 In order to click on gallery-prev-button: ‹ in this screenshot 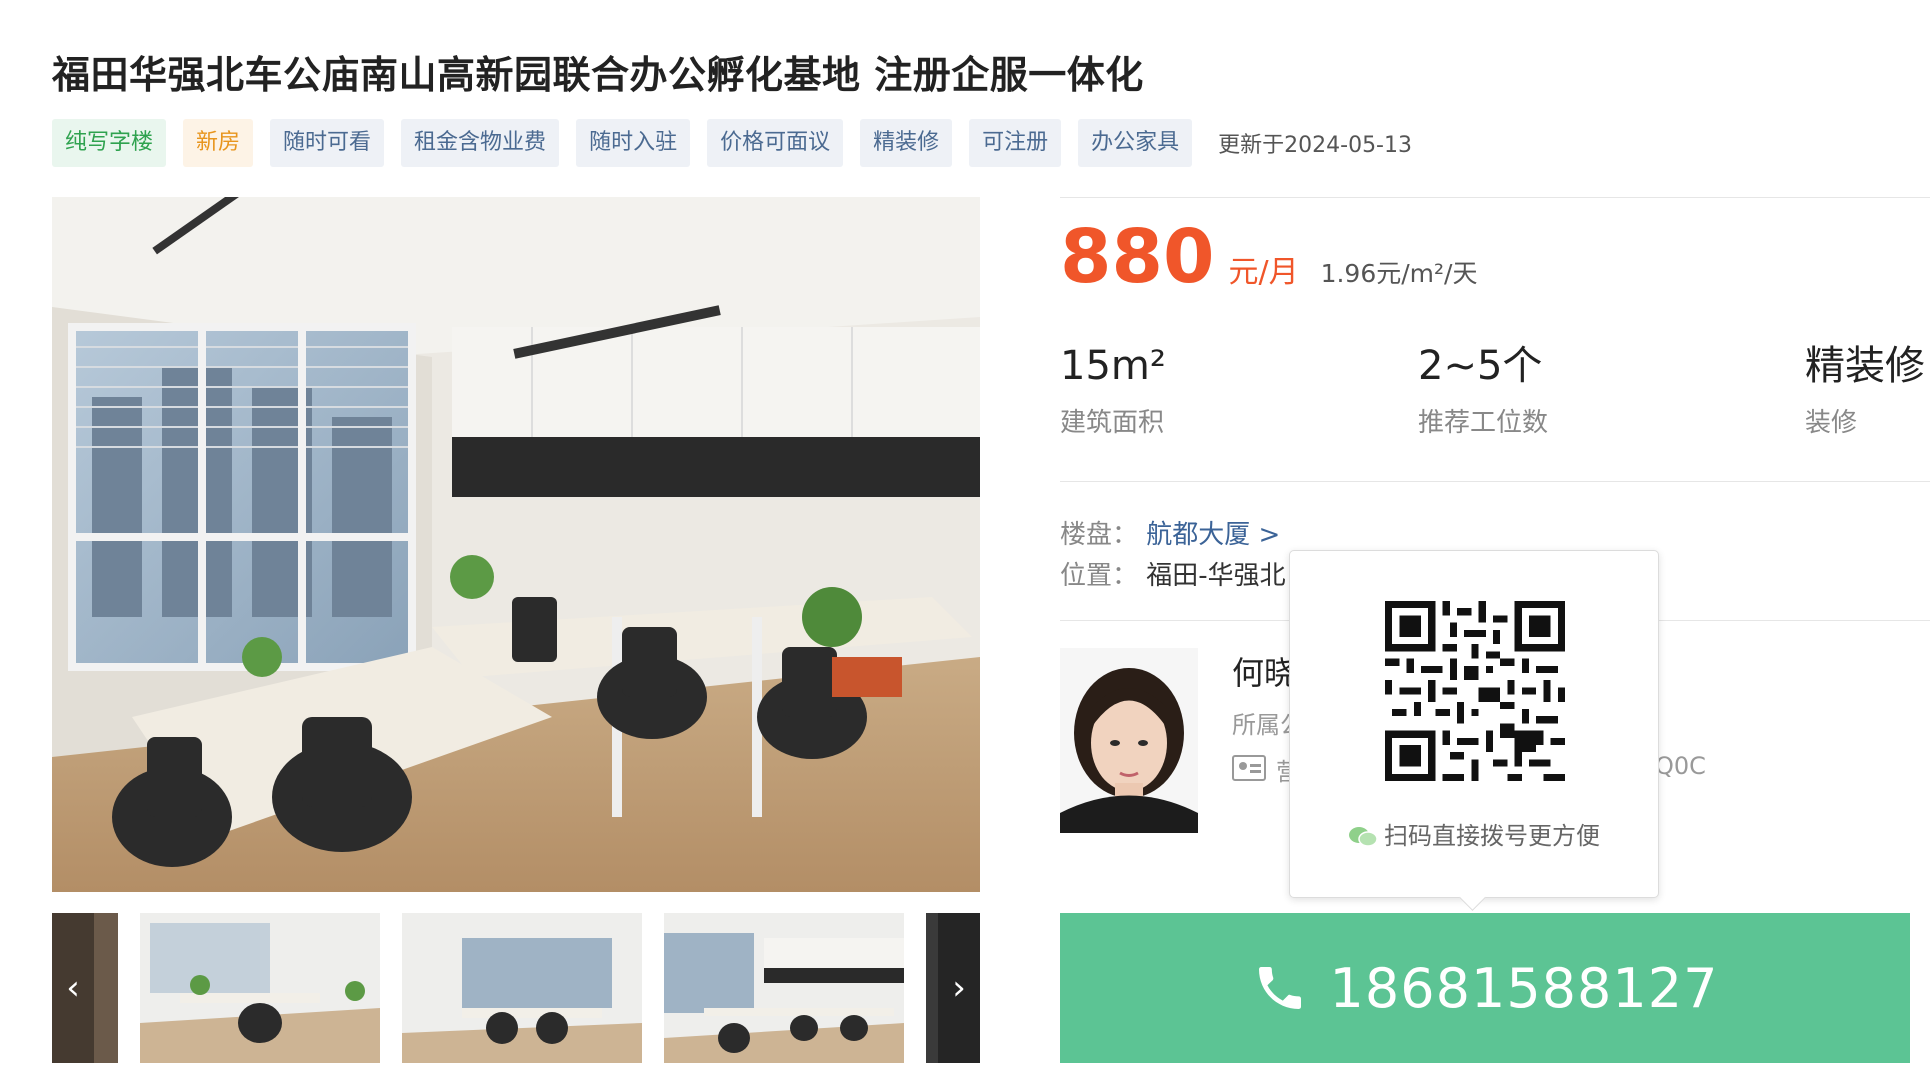, I will do `click(73, 988)`.